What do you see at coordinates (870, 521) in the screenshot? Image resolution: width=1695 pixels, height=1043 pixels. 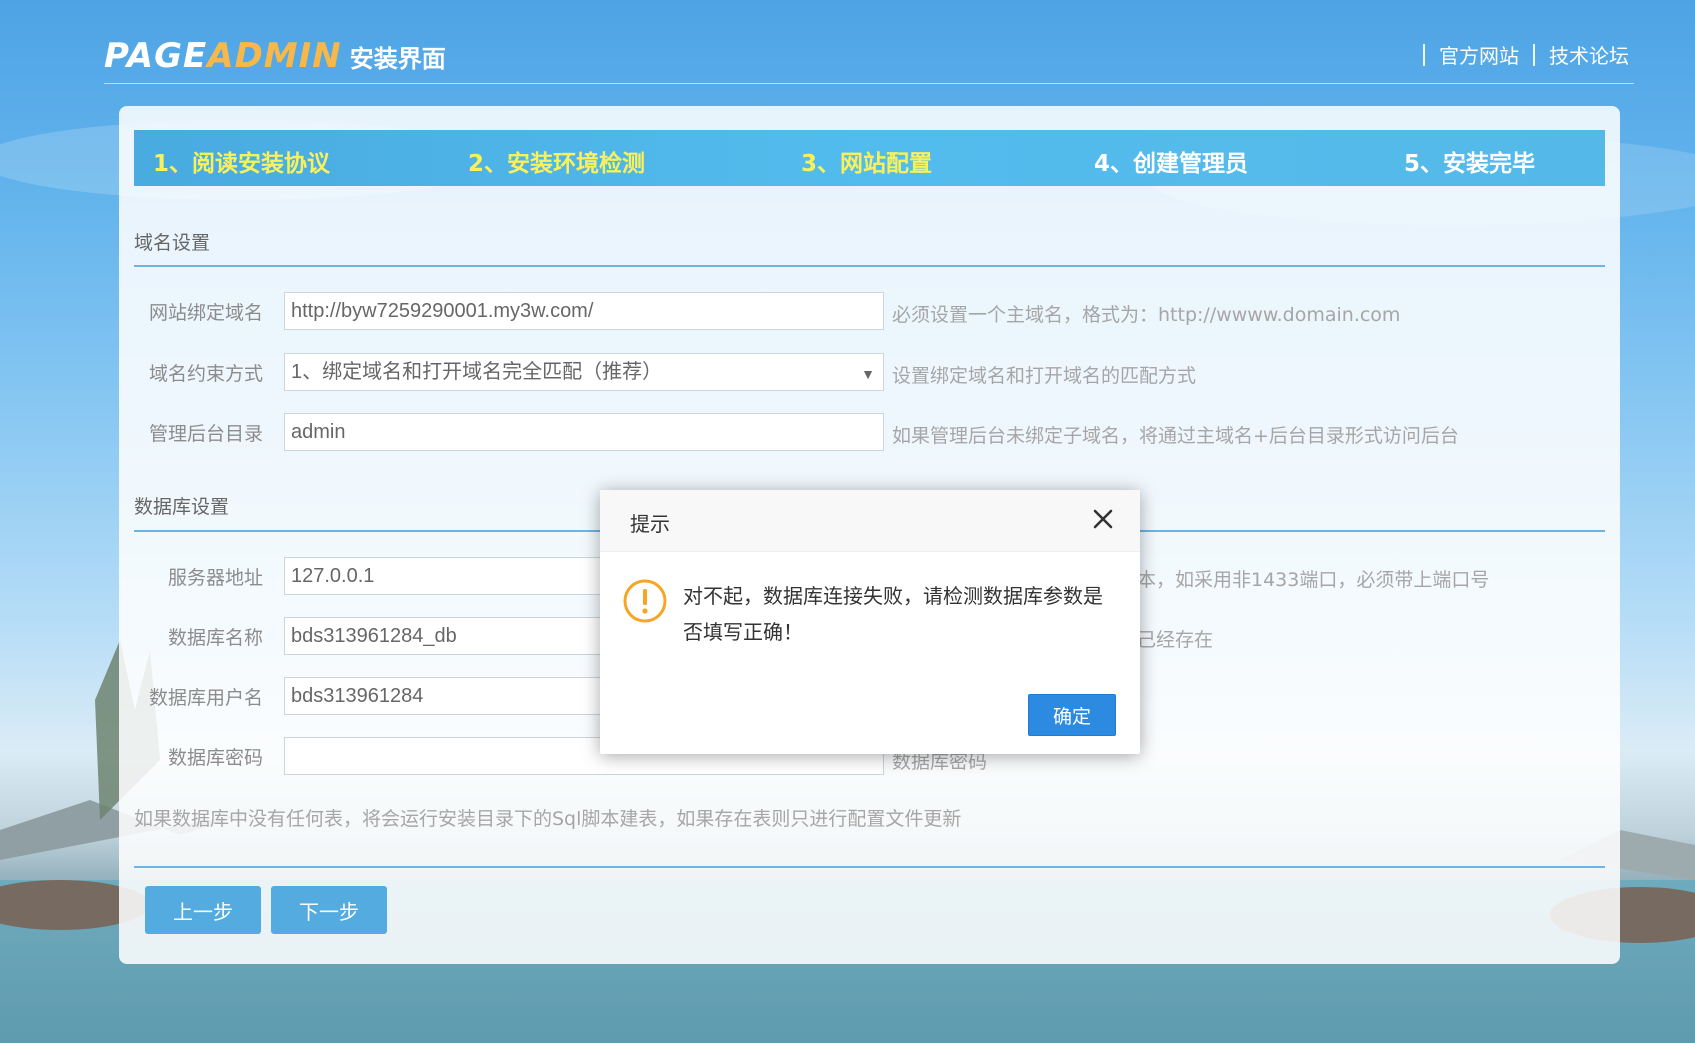 I see `dialog-header: 提示` at bounding box center [870, 521].